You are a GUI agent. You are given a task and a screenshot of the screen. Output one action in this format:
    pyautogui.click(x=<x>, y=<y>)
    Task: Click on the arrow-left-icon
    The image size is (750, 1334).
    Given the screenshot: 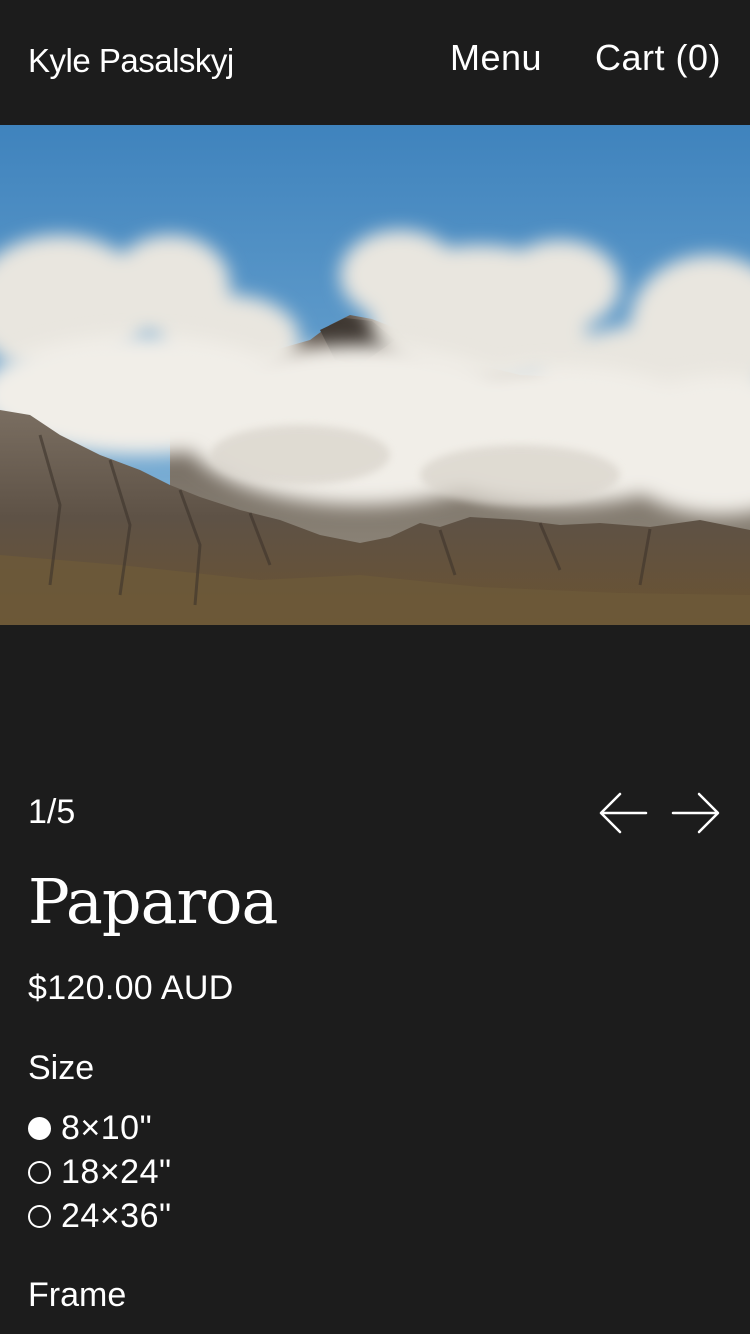 What is the action you would take?
    pyautogui.click(x=623, y=813)
    